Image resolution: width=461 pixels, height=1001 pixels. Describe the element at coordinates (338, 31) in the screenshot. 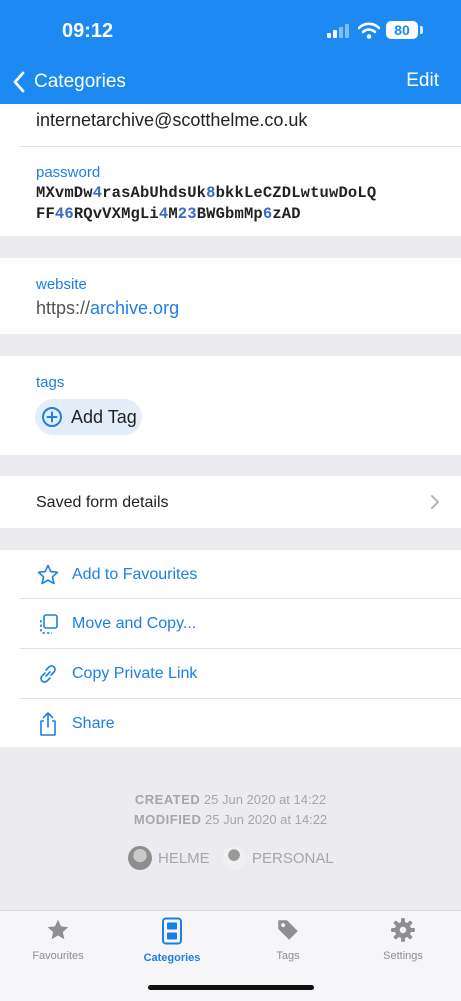

I see `cellular-signal-icon` at that location.